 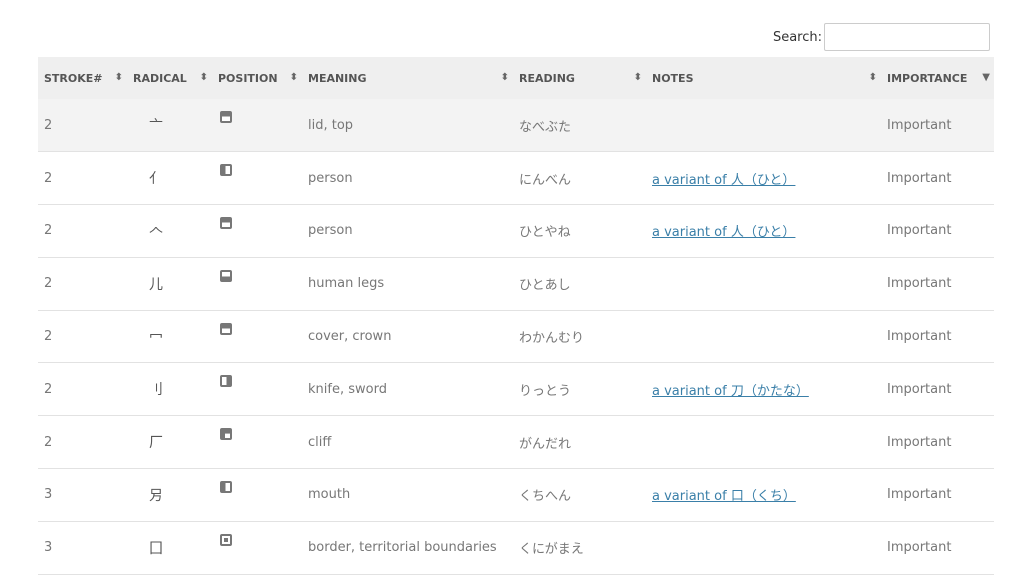 I want to click on meaning: lid, top, so click(x=331, y=125).